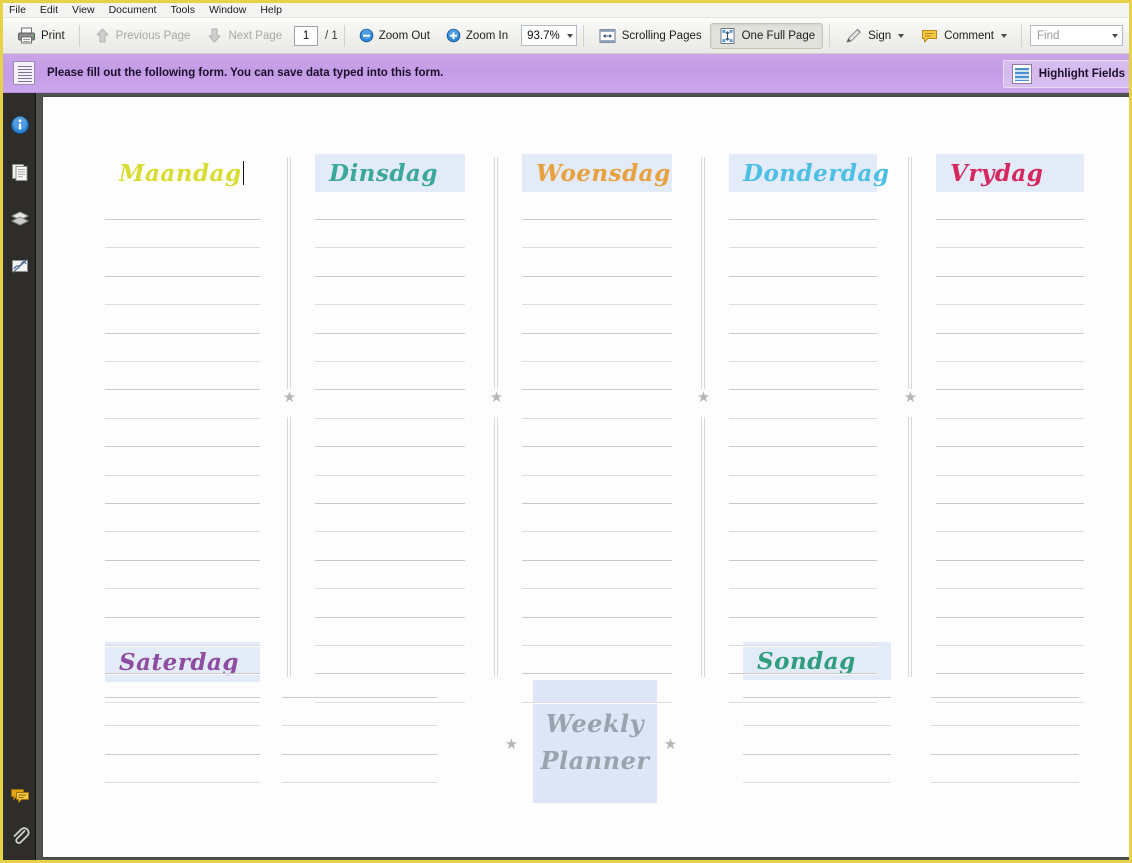 This screenshot has width=1132, height=863. What do you see at coordinates (19, 171) in the screenshot?
I see `sidebar-item-pages` at bounding box center [19, 171].